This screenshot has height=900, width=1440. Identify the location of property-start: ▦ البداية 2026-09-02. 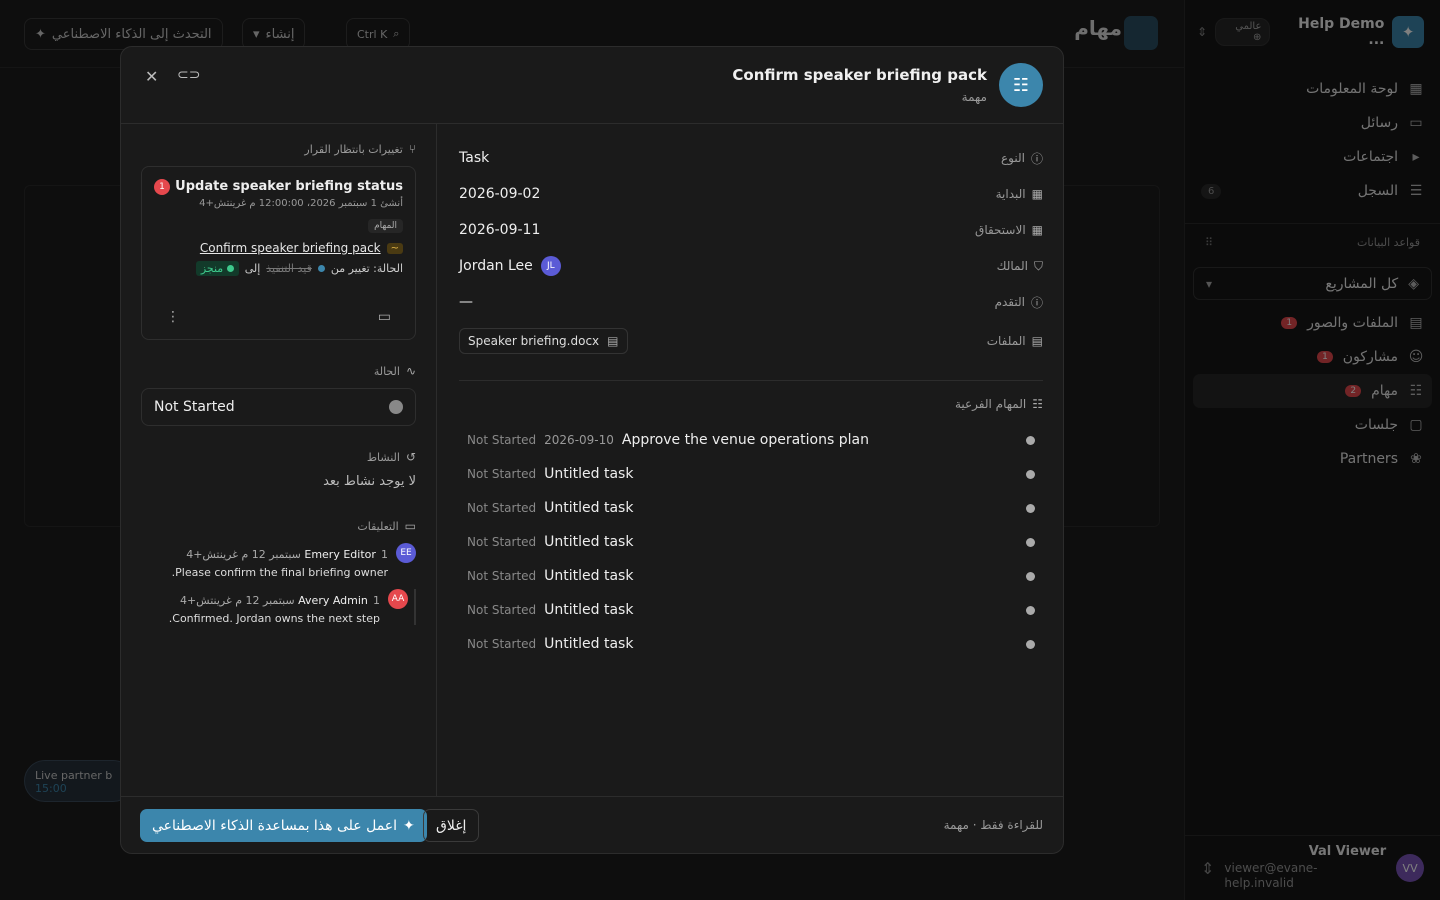
(751, 194).